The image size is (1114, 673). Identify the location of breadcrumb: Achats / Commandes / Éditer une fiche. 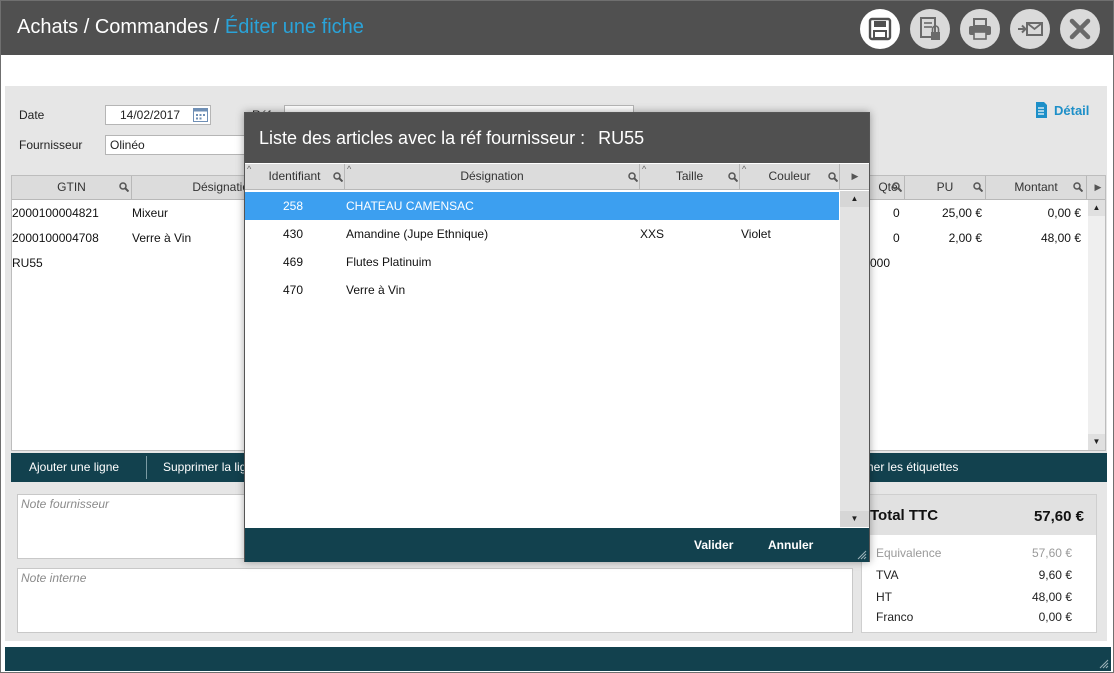
(190, 27).